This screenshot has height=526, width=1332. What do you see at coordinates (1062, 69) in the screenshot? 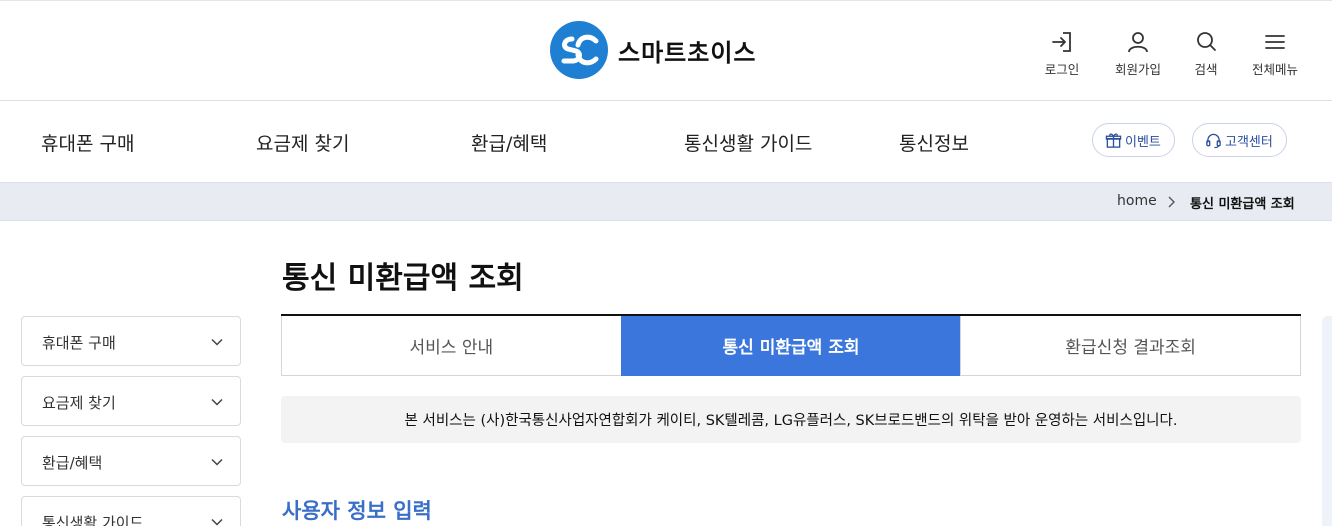
I see `login-label: 로그인` at bounding box center [1062, 69].